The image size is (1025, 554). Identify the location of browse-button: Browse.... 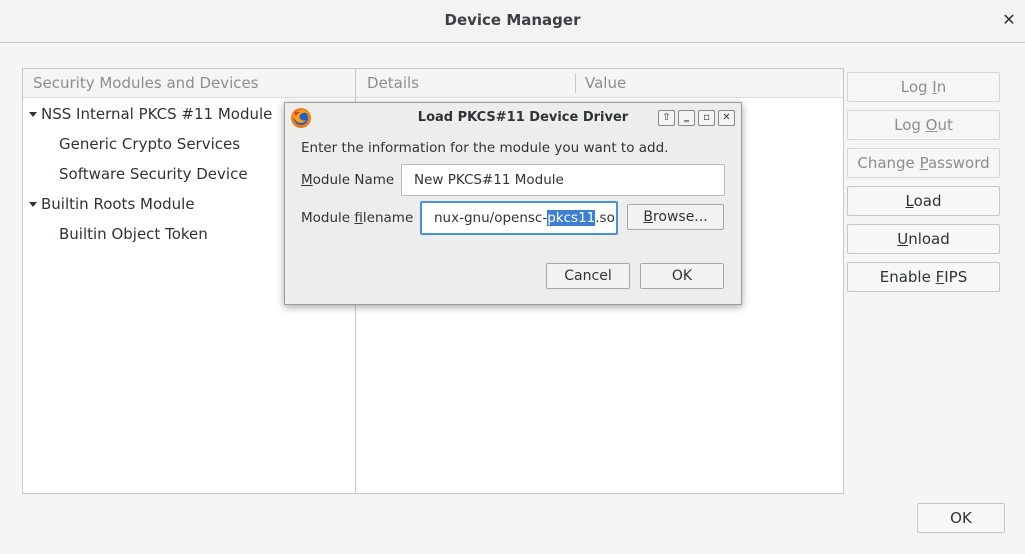
(675, 217).